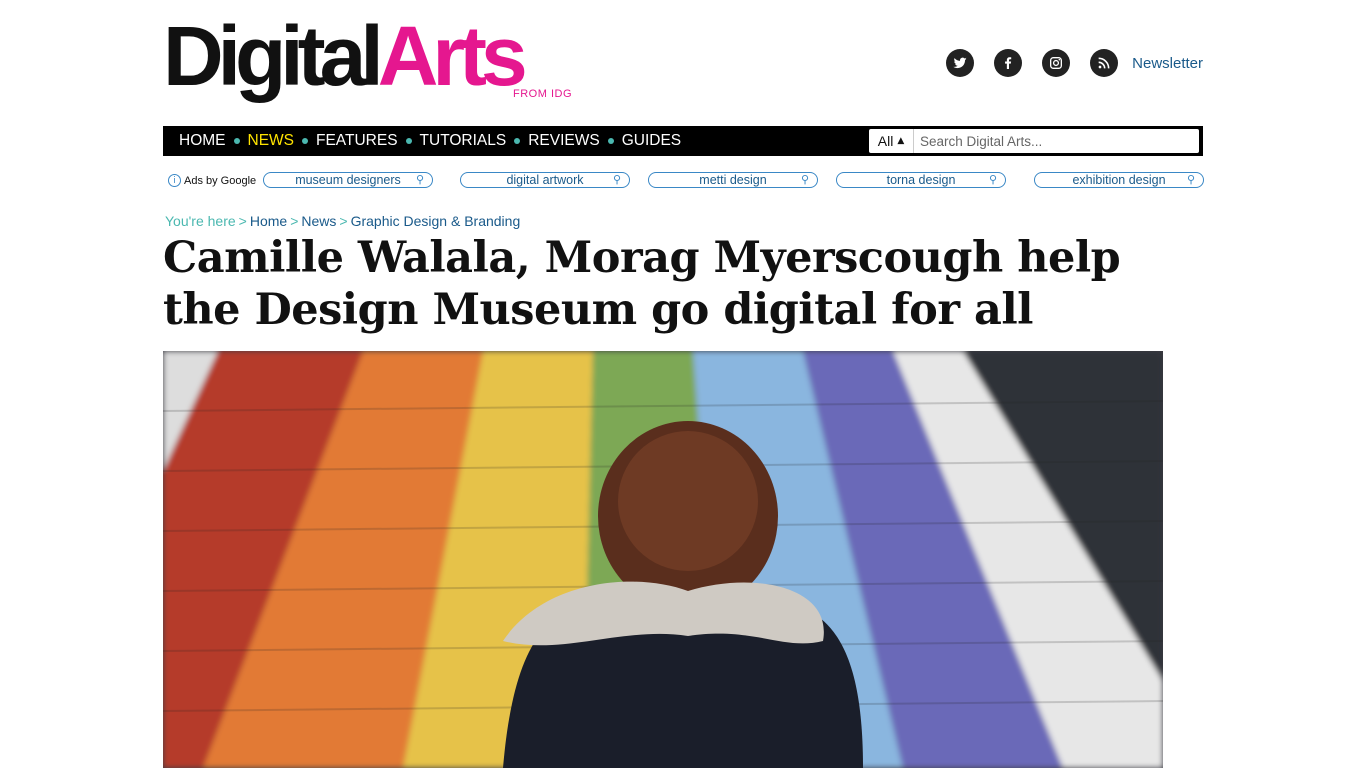 Image resolution: width=1366 pixels, height=768 pixels. What do you see at coordinates (545, 180) in the screenshot?
I see `ad-pill-digital-artwork: digital artwork ⚲` at bounding box center [545, 180].